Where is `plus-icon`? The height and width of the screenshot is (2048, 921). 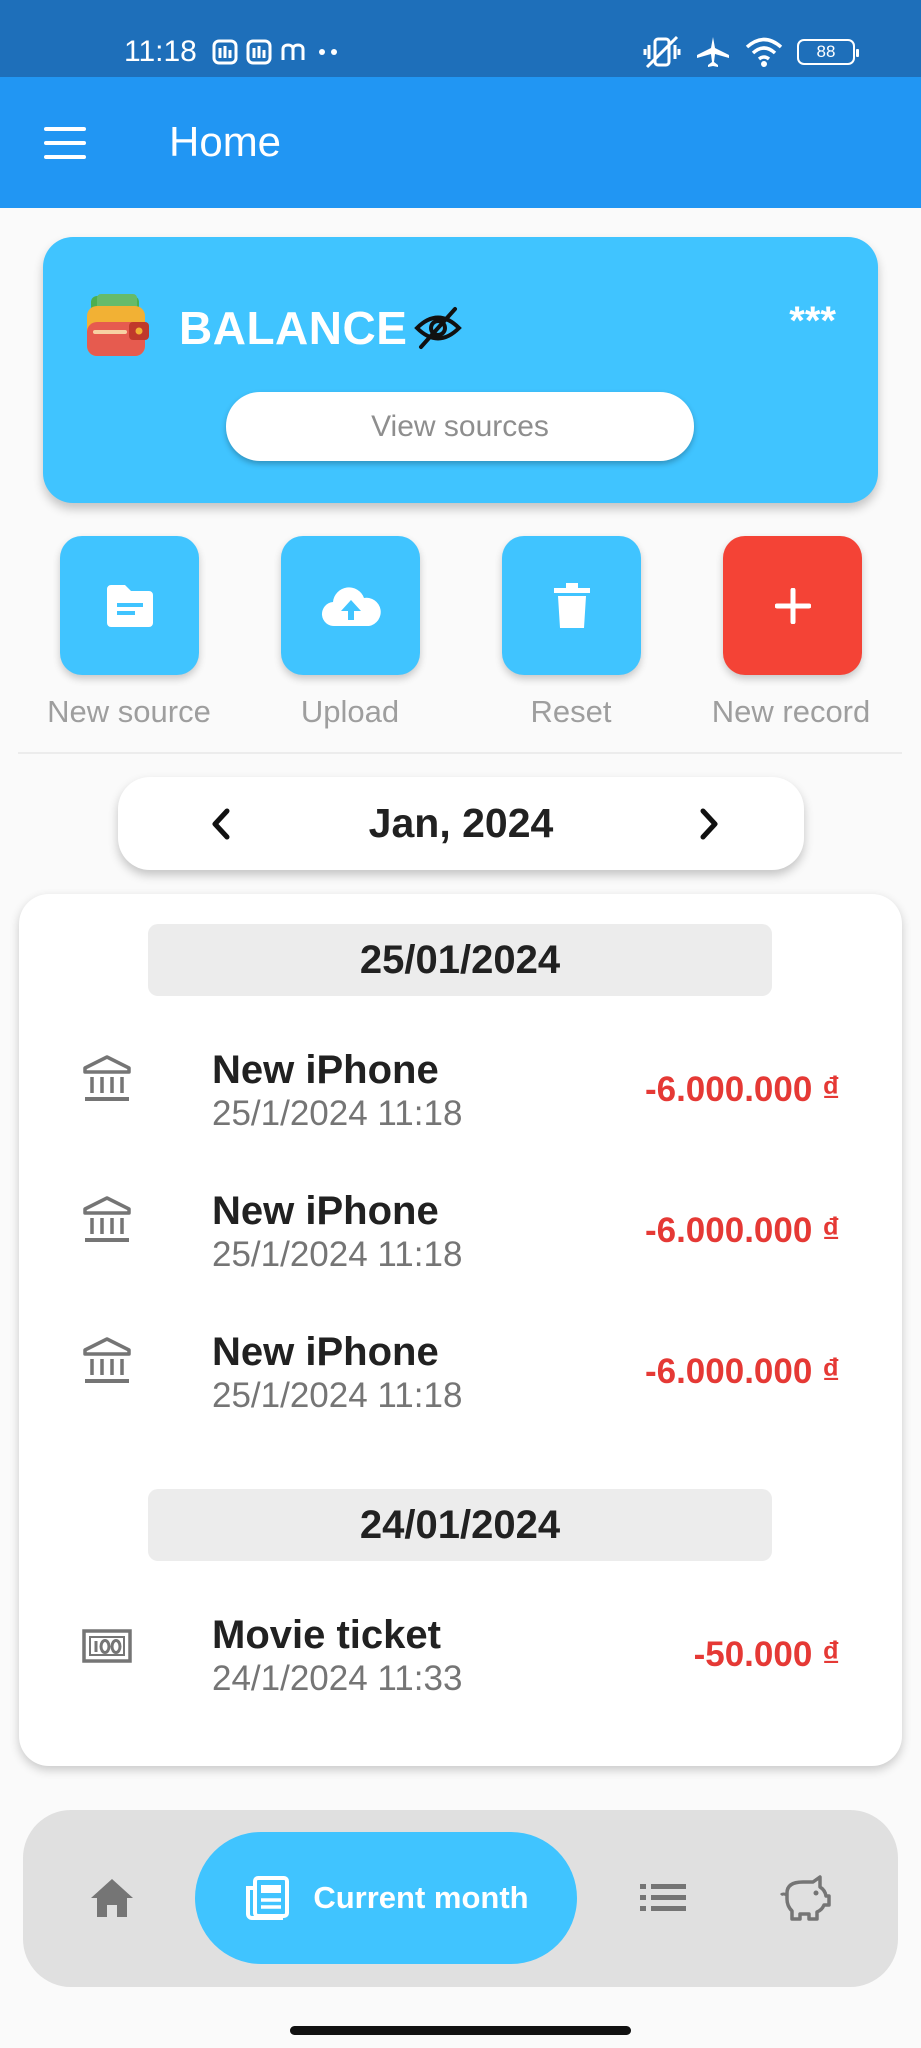 plus-icon is located at coordinates (792, 605).